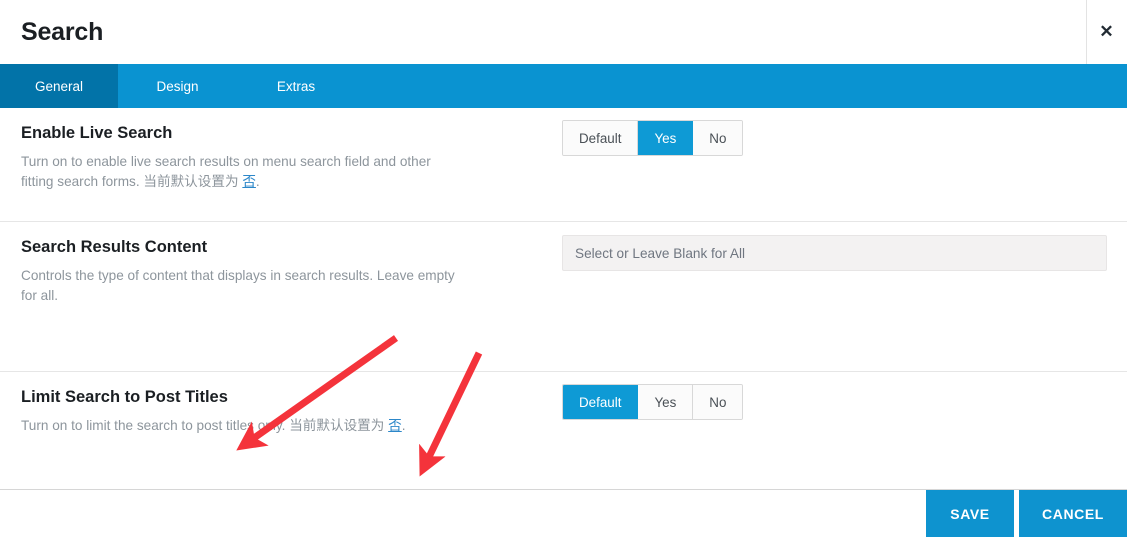 The height and width of the screenshot is (537, 1127). I want to click on tab-general-label: General, so click(59, 86).